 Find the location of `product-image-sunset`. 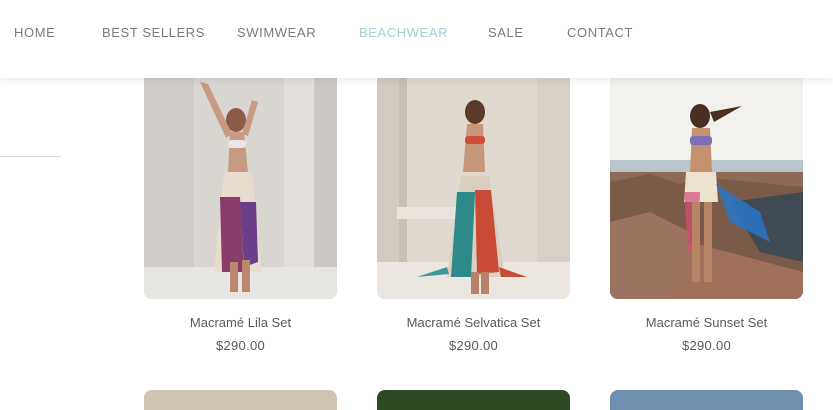

product-image-sunset is located at coordinates (706, 185).